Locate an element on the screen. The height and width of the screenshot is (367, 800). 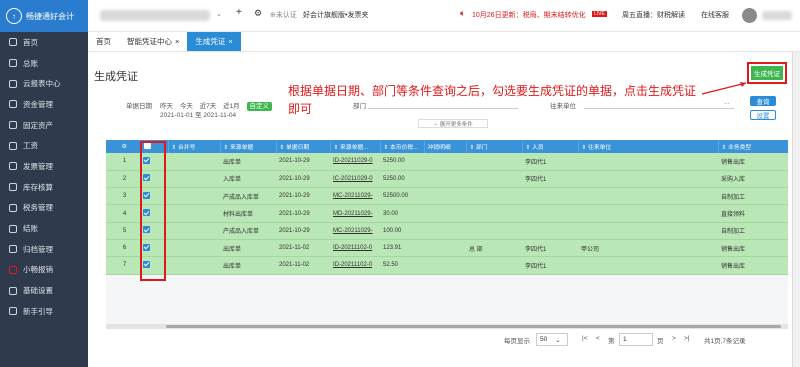
funds-icon is located at coordinates (13, 104).